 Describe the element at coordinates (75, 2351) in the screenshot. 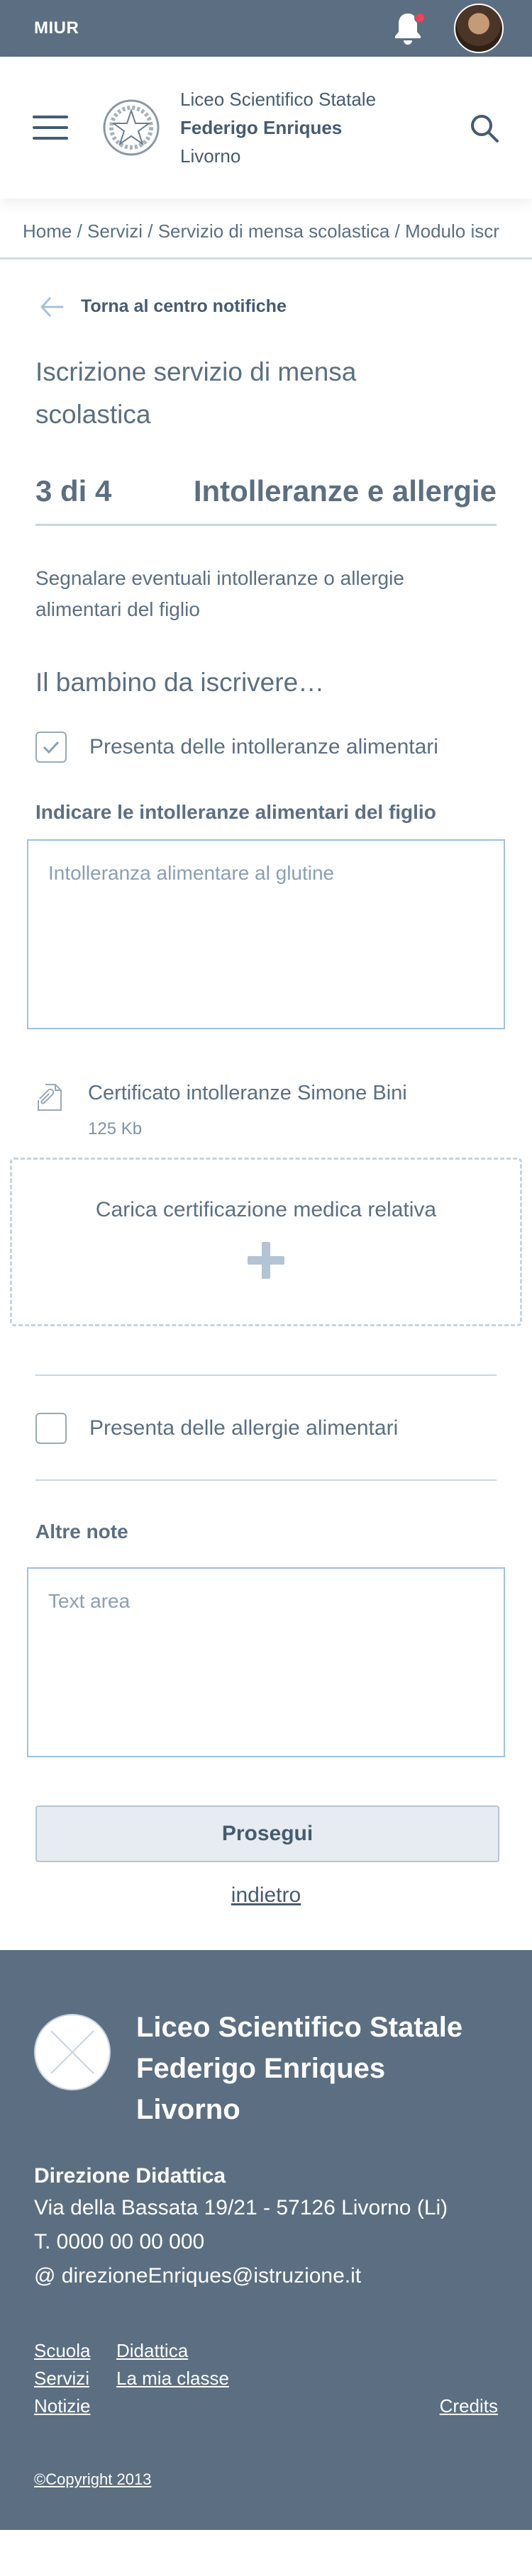

I see `footer-link-scuola: Scuola` at that location.